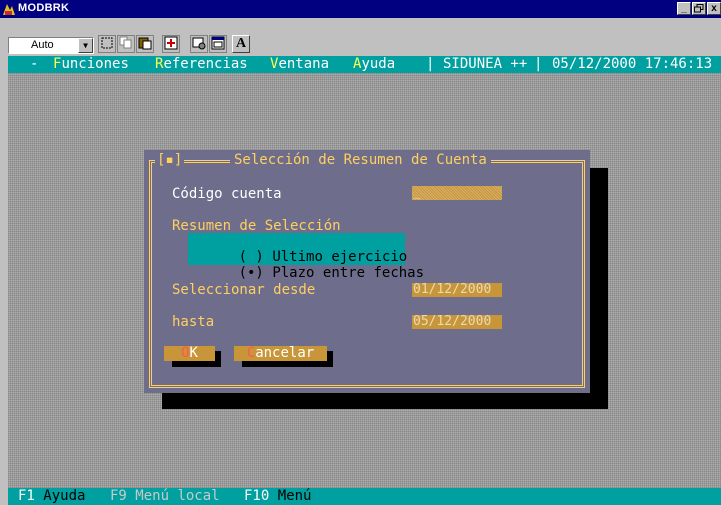 This screenshot has width=721, height=505. I want to click on font-size-select: Auto ▼, so click(51, 45).